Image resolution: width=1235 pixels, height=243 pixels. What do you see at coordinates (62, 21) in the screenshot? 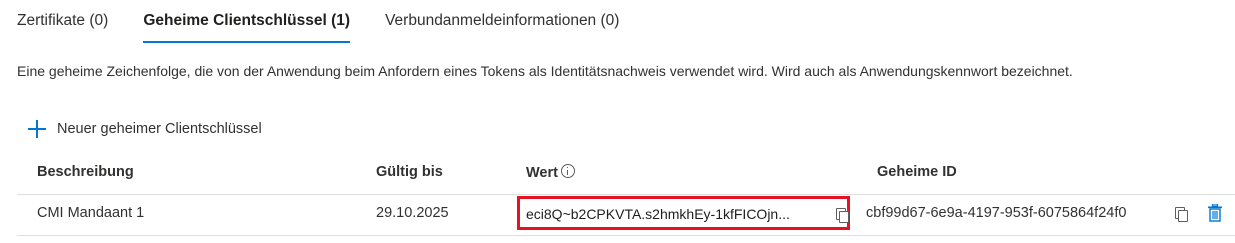
I see `tab-certificates: Zertifikate (0)` at bounding box center [62, 21].